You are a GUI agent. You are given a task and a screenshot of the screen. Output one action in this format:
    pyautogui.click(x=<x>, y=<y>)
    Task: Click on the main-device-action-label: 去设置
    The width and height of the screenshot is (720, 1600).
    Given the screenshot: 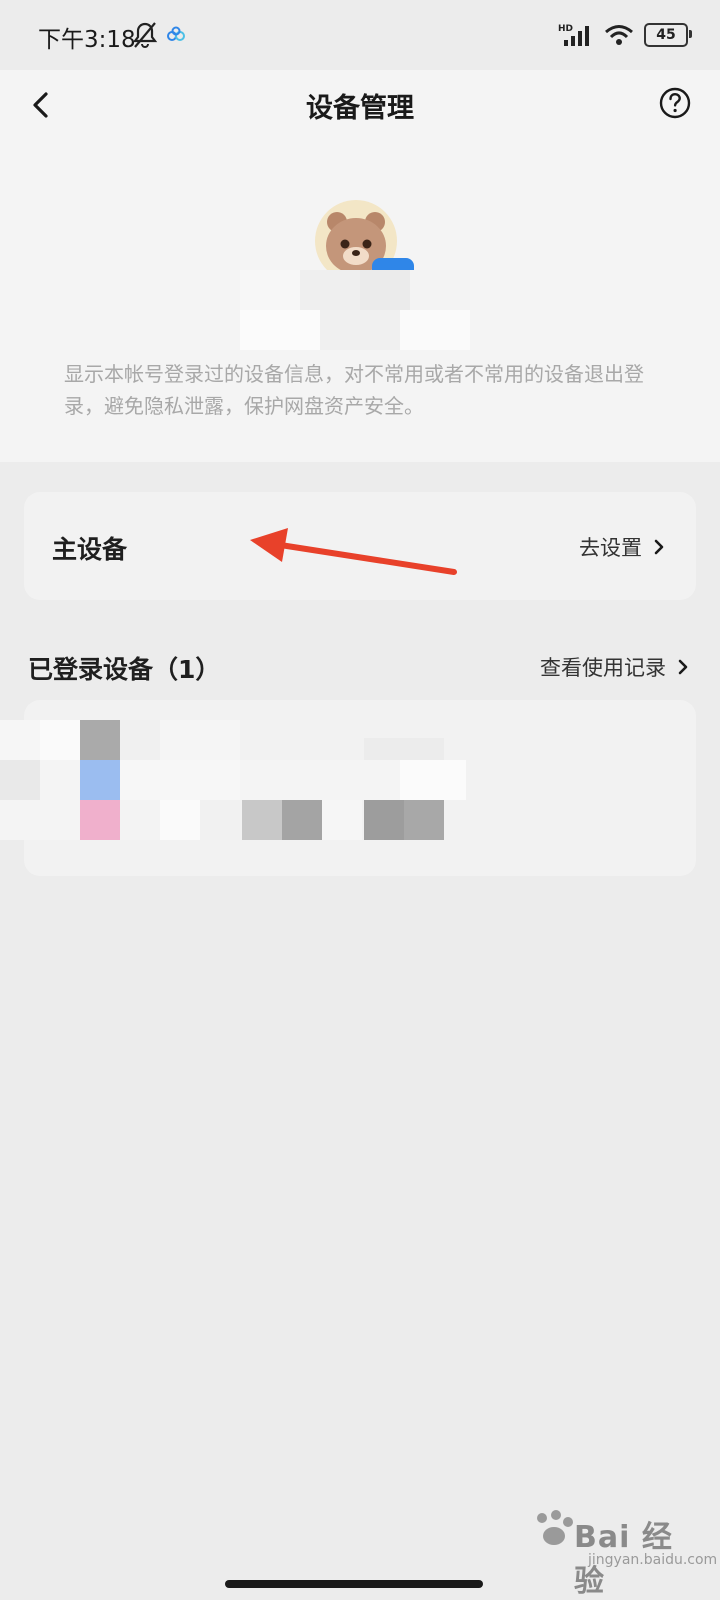 What is the action you would take?
    pyautogui.click(x=610, y=548)
    